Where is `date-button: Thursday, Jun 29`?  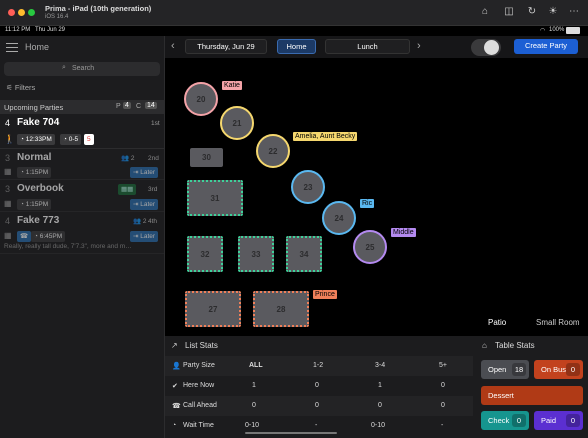 date-button: Thursday, Jun 29 is located at coordinates (226, 46).